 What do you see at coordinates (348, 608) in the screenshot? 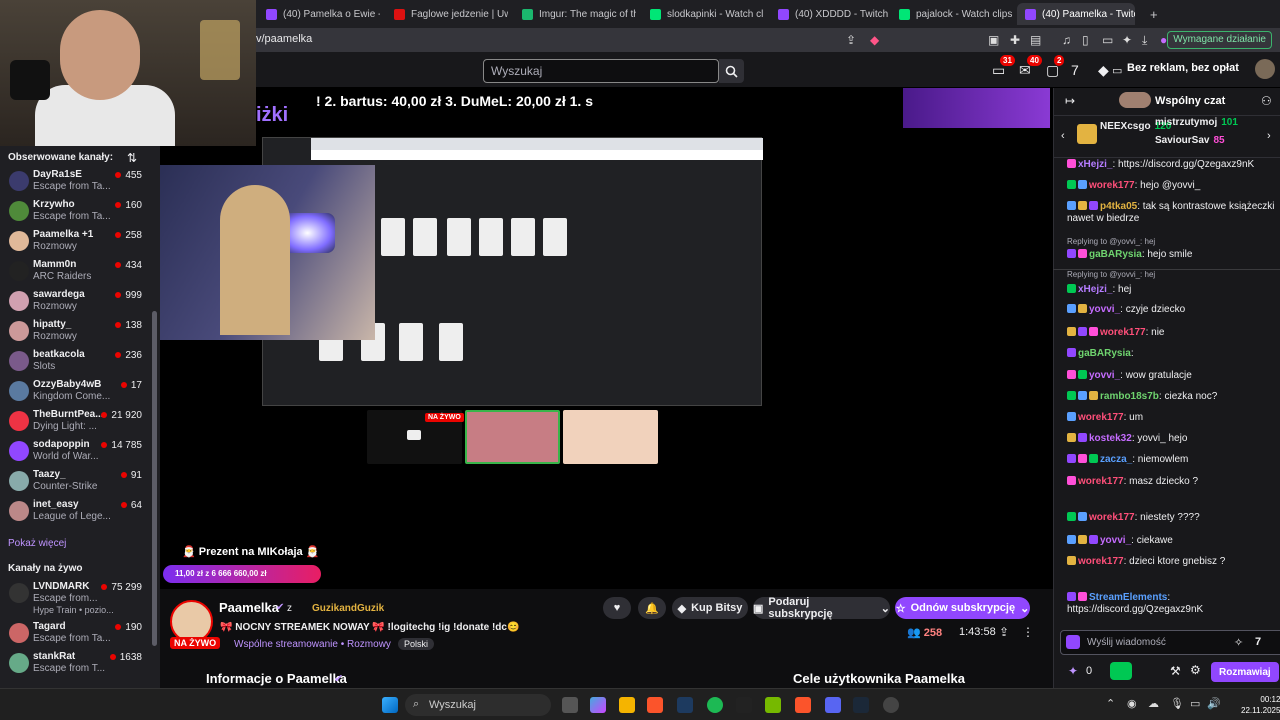
I see `collab-channel-link: GuzikandGuzik` at bounding box center [348, 608].